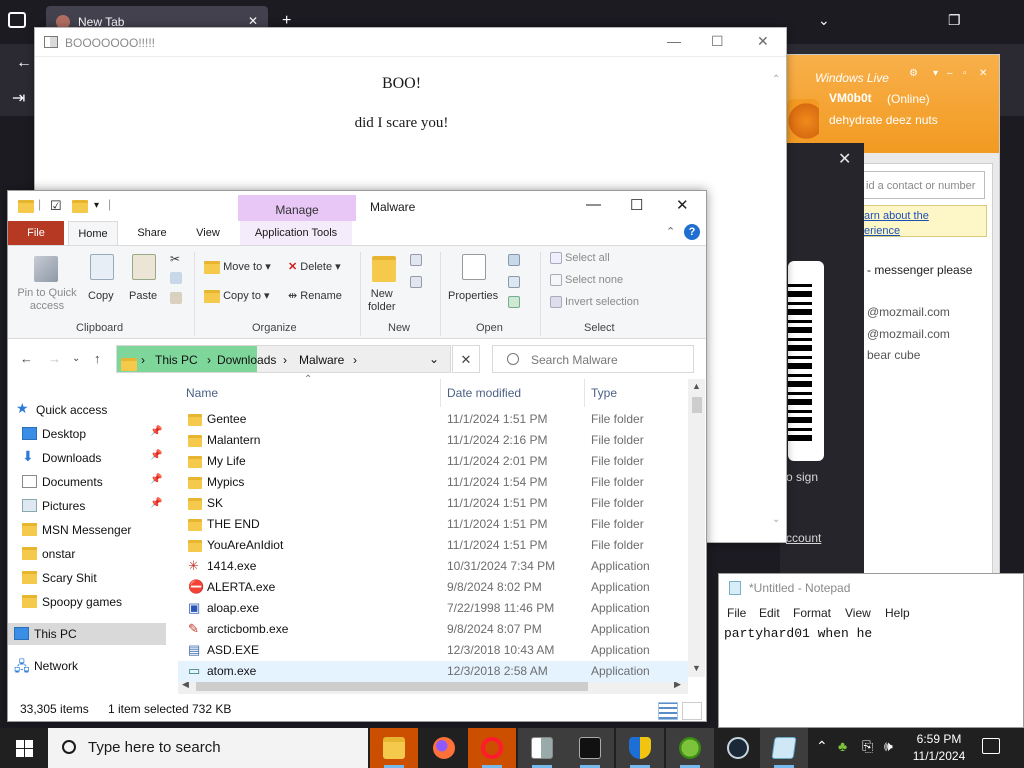 The image size is (1024, 768). I want to click on table-row: Gentee 11/1/2024 1:51 PM File folder, so click(433, 419).